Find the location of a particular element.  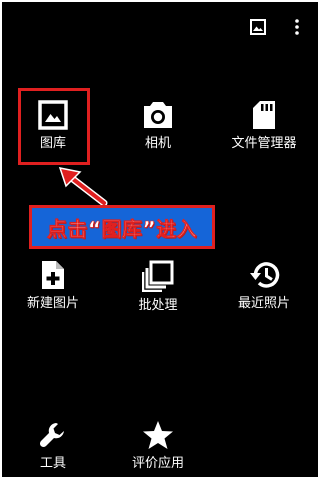

wrench-icon is located at coordinates (51, 435).